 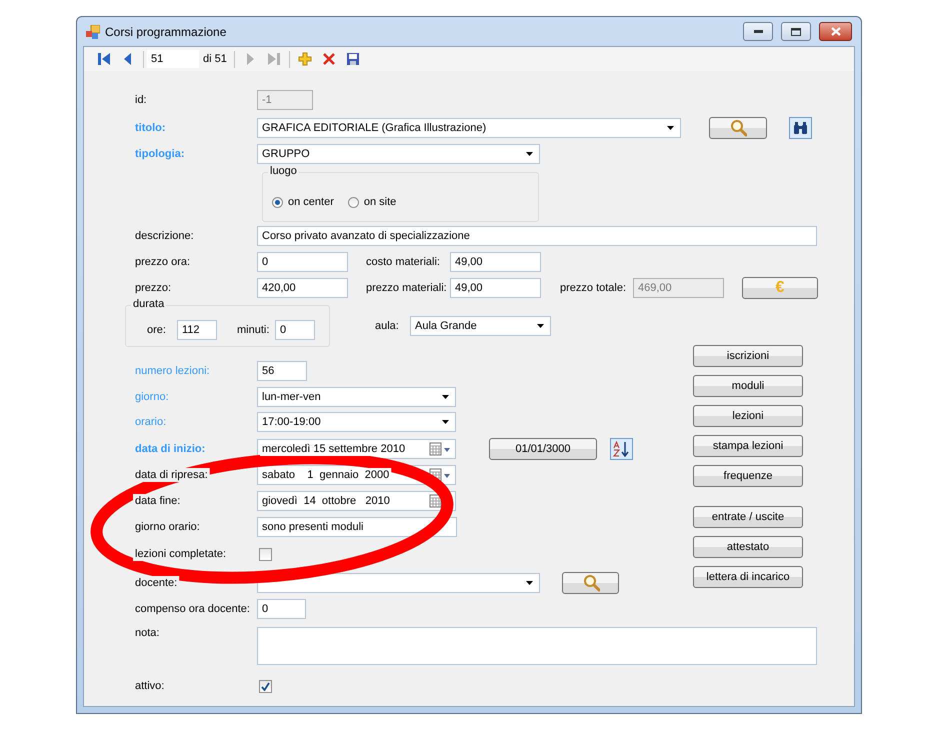 What do you see at coordinates (192, 609) in the screenshot?
I see `field-label: compenso ora docente:` at bounding box center [192, 609].